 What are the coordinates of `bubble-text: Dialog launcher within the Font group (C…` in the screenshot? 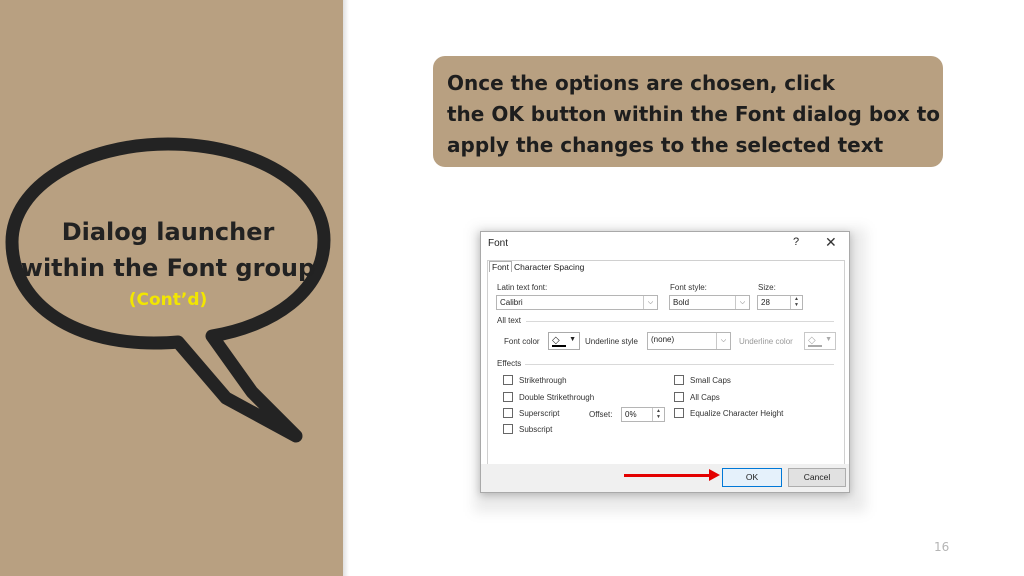 It's located at (168, 263).